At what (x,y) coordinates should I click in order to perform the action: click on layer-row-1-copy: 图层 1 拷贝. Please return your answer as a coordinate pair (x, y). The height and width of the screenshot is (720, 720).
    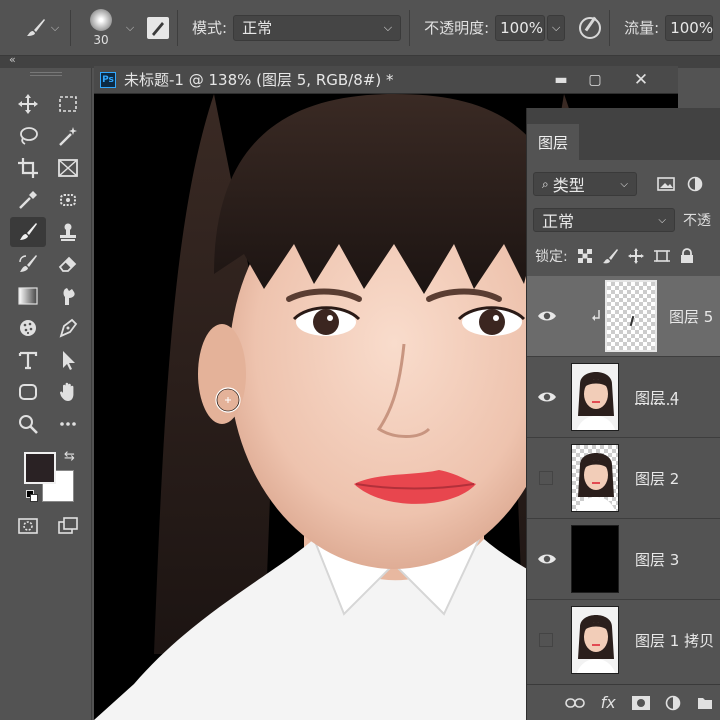
    Looking at the image, I should click on (623, 640).